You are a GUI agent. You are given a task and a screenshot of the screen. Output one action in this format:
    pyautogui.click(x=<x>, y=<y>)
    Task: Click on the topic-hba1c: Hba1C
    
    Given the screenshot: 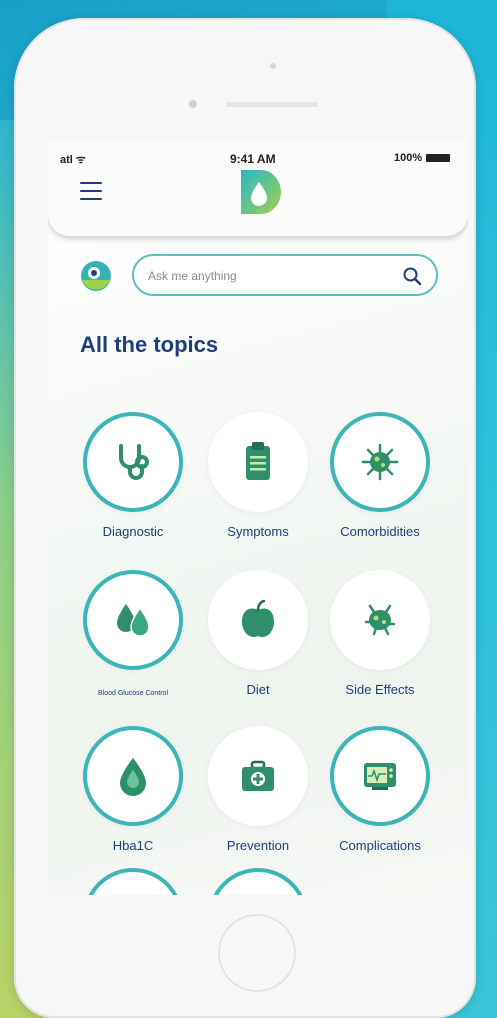 What is the action you would take?
    pyautogui.click(x=143, y=791)
    